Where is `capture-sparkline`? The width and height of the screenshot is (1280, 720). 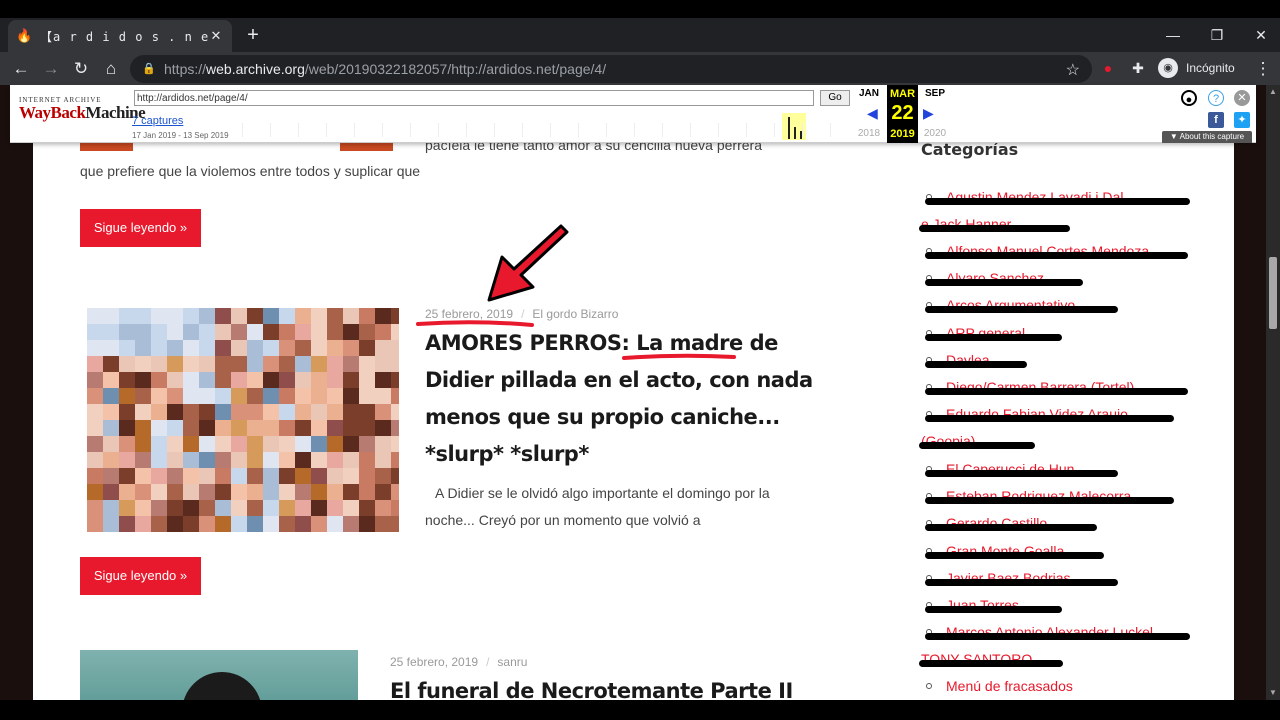 capture-sparkline is located at coordinates (547, 127).